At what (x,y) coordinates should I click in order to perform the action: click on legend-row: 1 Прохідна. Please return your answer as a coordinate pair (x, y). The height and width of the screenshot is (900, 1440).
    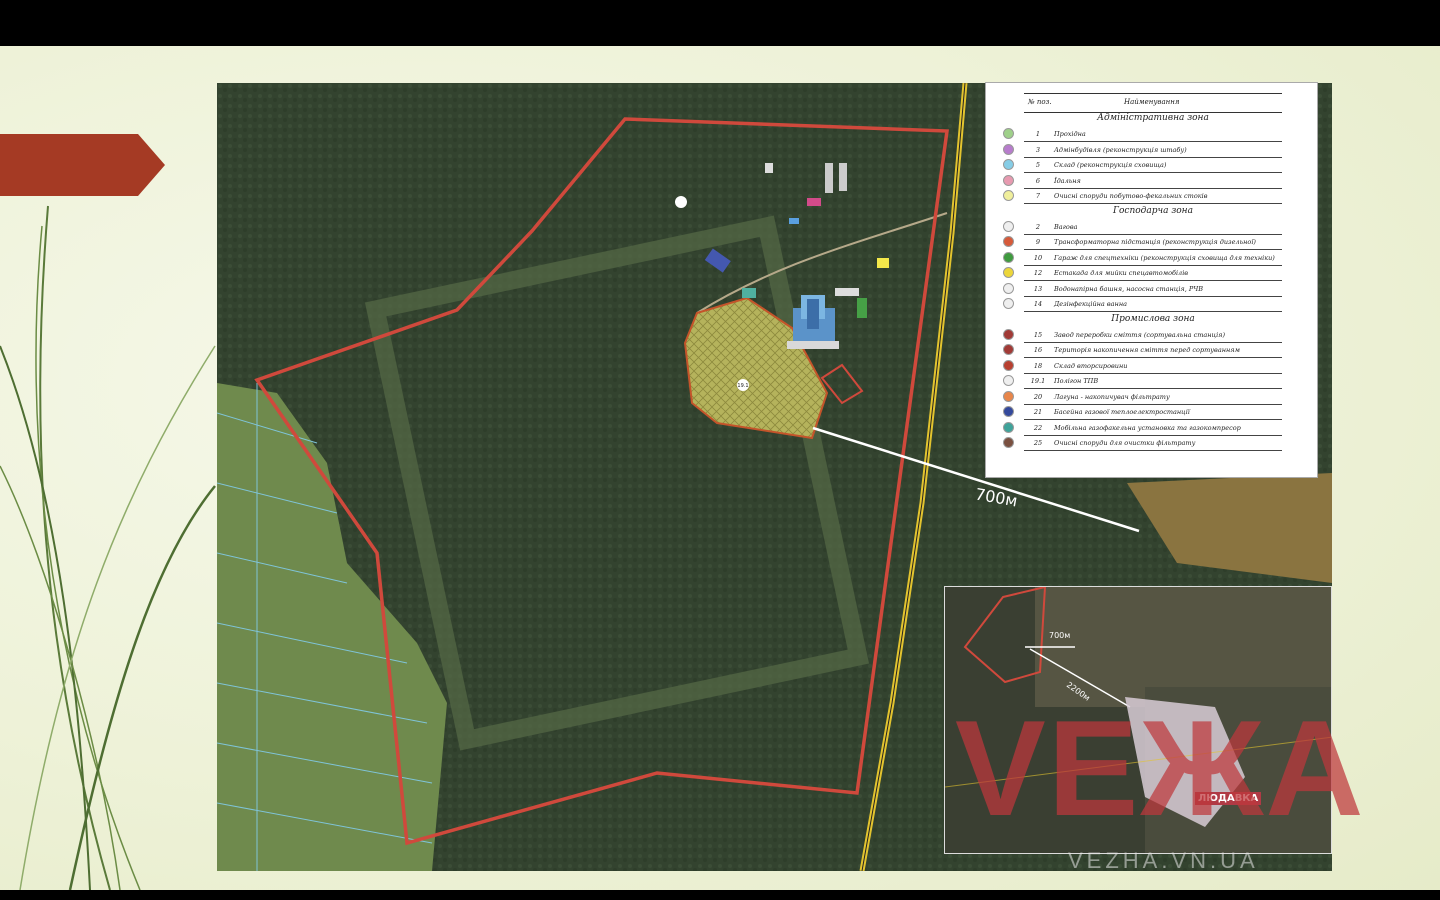
    Looking at the image, I should click on (1136, 134).